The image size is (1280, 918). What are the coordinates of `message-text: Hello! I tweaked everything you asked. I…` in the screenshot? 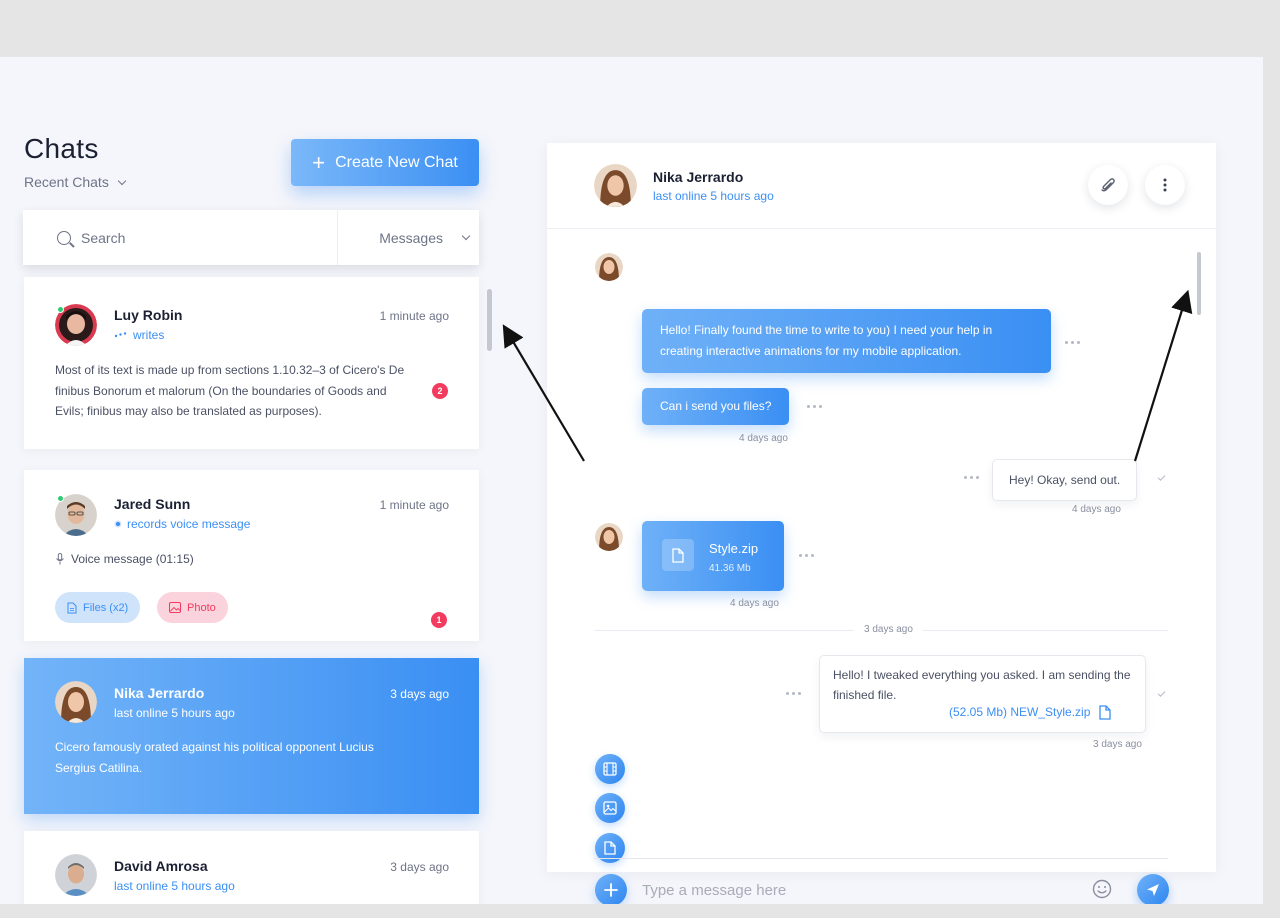 It's located at (982, 685).